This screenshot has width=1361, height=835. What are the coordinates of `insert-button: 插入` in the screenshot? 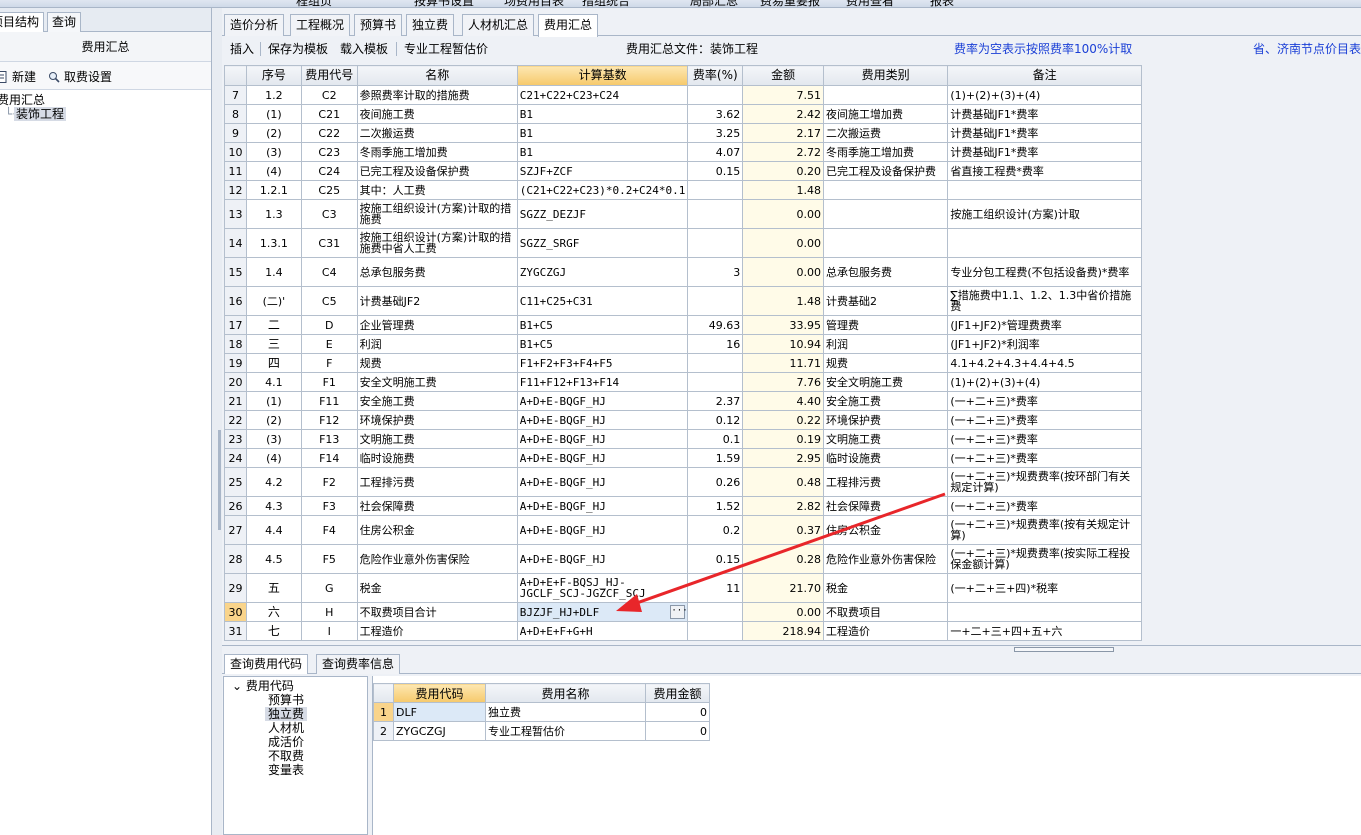 It's located at (242, 49).